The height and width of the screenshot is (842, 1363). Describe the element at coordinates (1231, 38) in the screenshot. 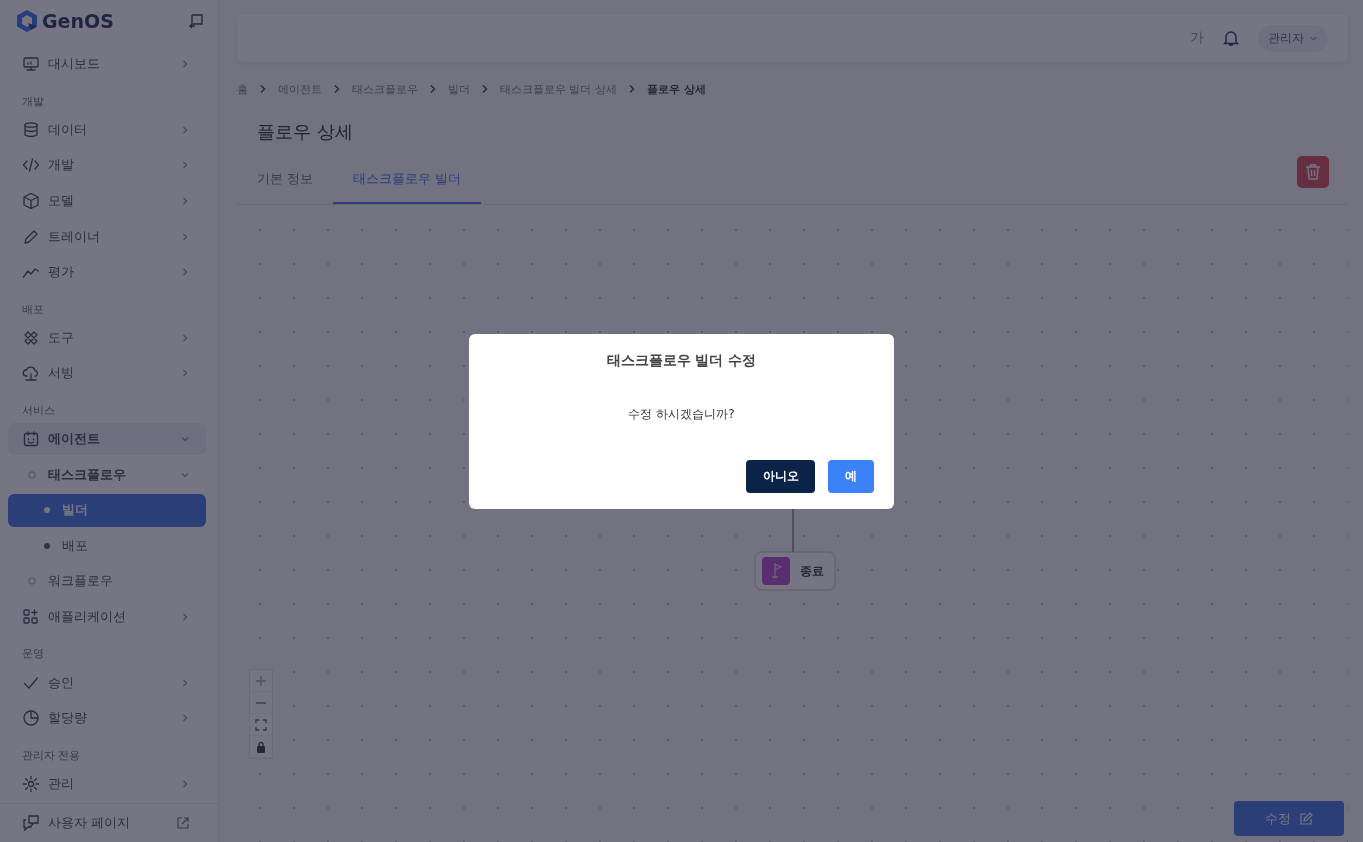

I see `bell-icon` at that location.